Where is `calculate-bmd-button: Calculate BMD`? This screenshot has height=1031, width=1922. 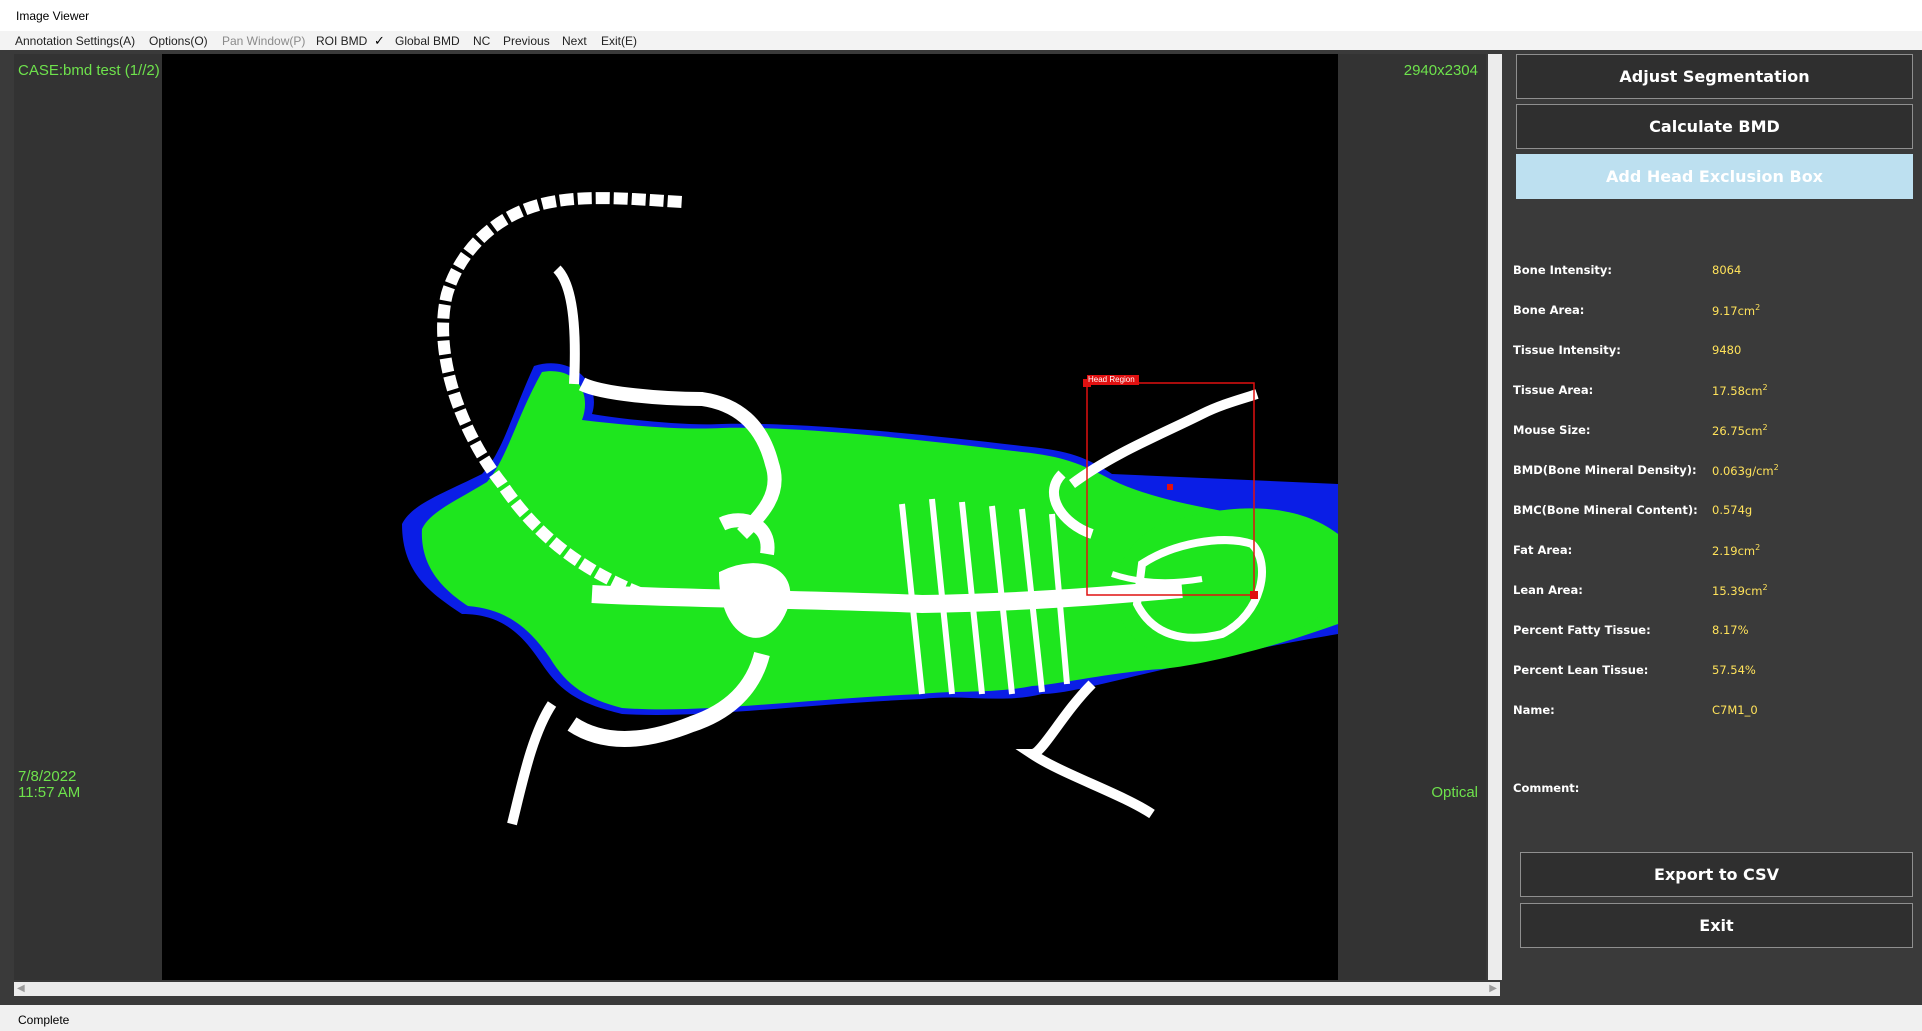
calculate-bmd-button: Calculate BMD is located at coordinates (1714, 126).